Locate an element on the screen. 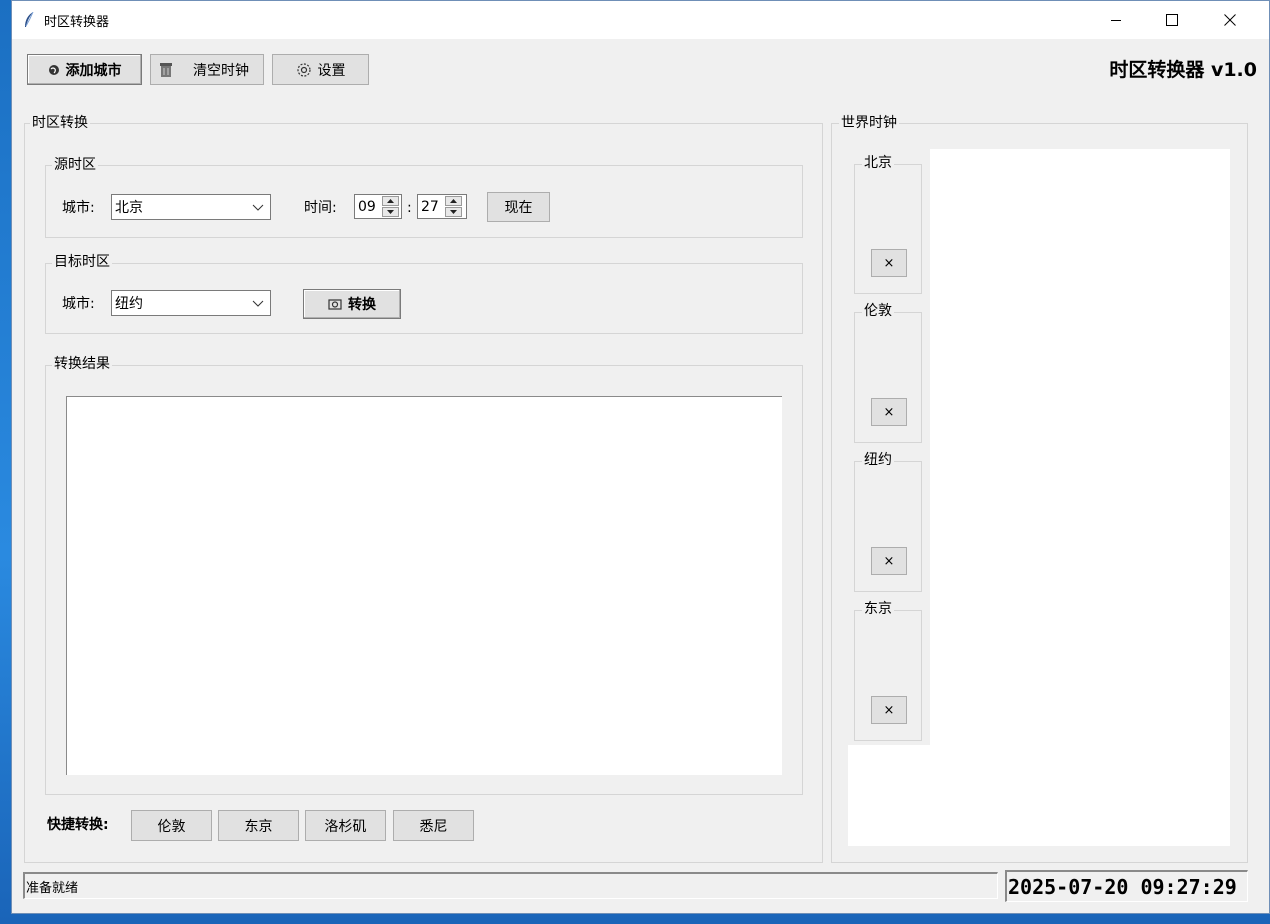 The image size is (1270, 924). target-city-value: 纽约 is located at coordinates (129, 304).